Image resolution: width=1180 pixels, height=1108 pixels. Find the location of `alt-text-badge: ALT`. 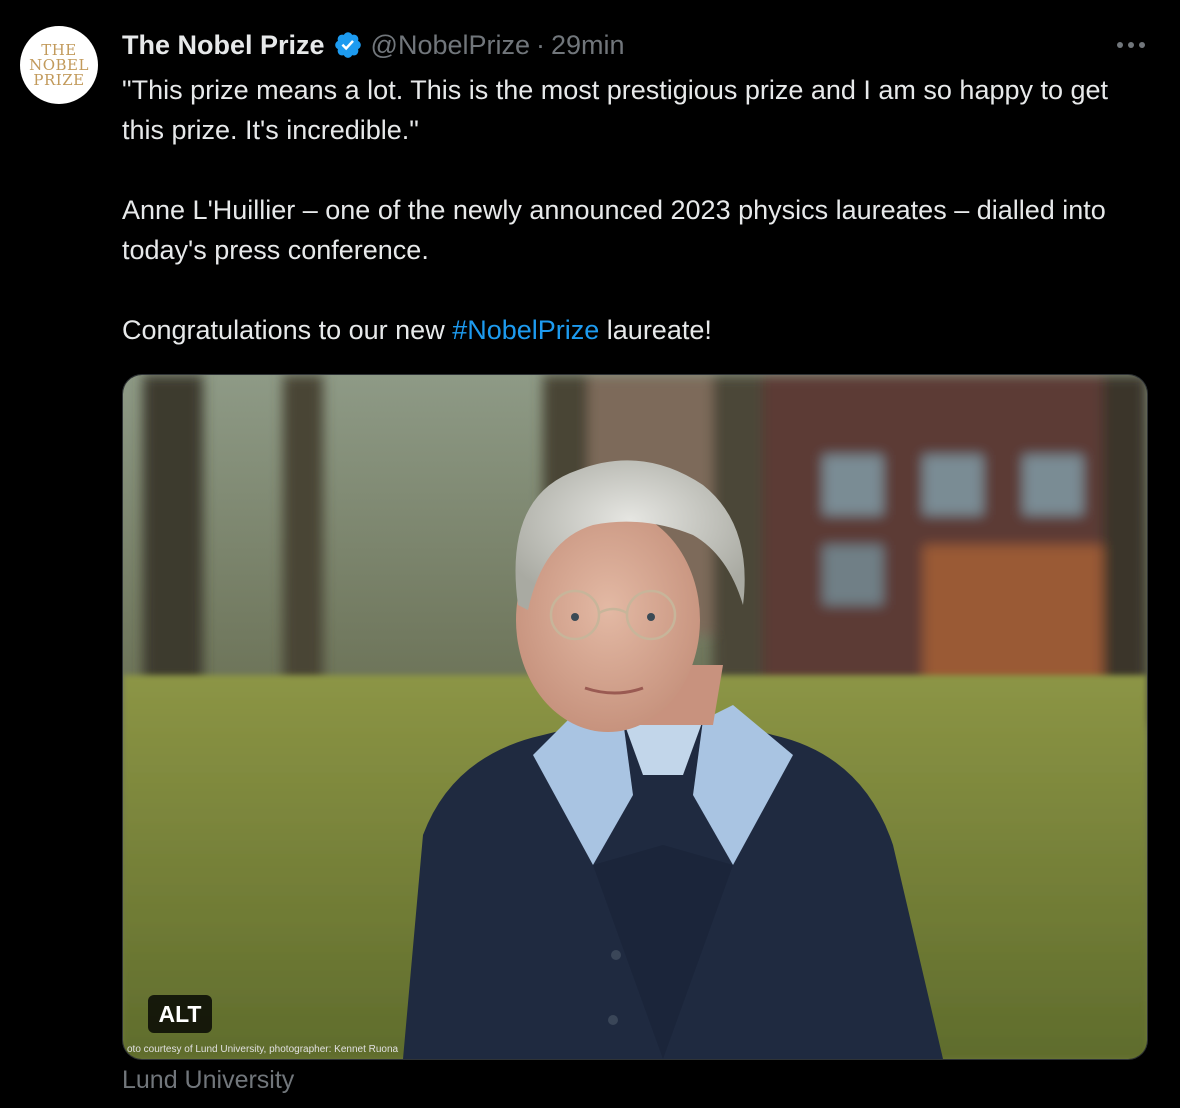

alt-text-badge: ALT is located at coordinates (180, 1014).